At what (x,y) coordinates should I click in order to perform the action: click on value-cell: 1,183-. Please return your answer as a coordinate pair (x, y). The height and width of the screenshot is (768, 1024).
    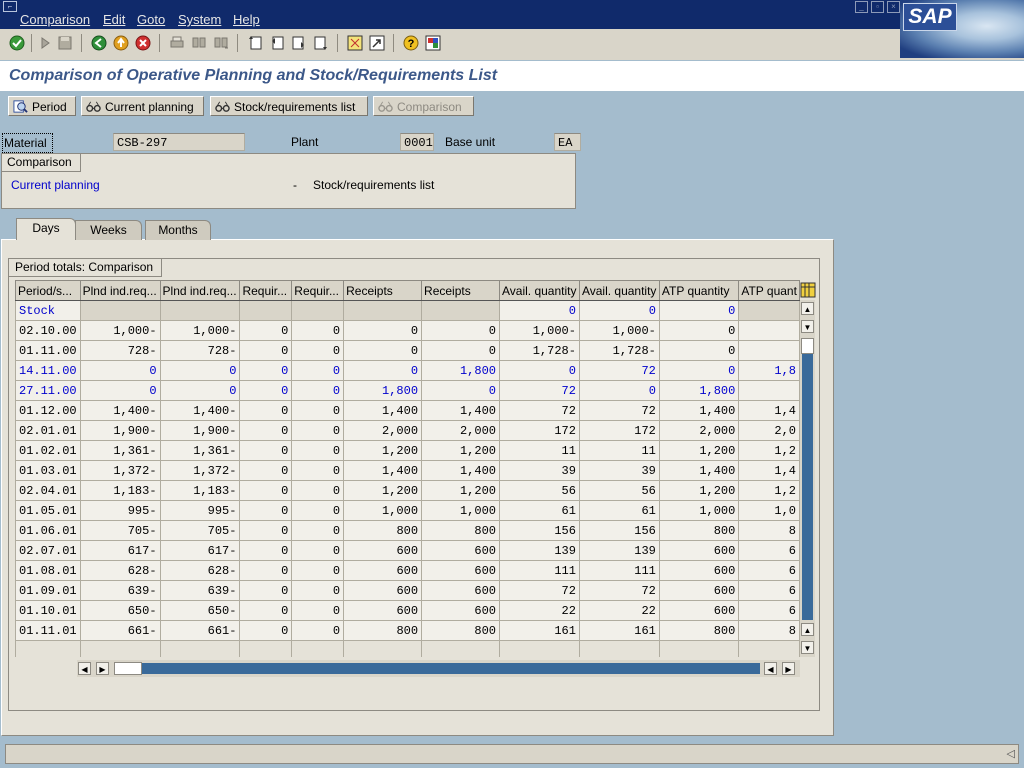
    Looking at the image, I should click on (120, 490).